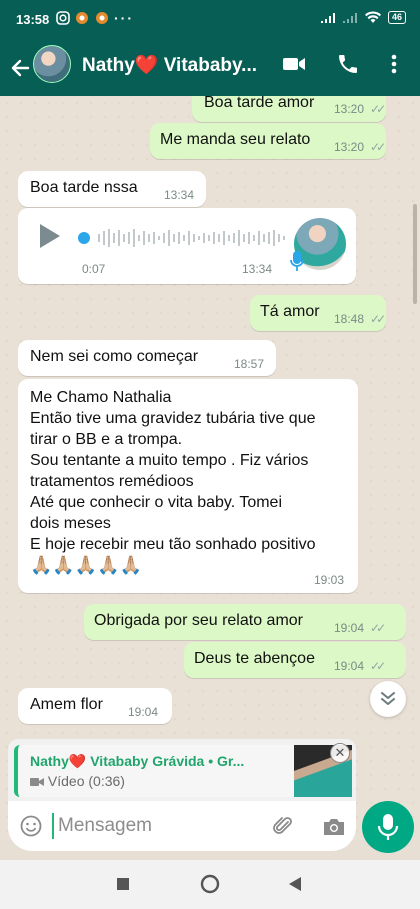 The image size is (420, 909). What do you see at coordinates (20, 68) in the screenshot?
I see `back-arrow-icon` at bounding box center [20, 68].